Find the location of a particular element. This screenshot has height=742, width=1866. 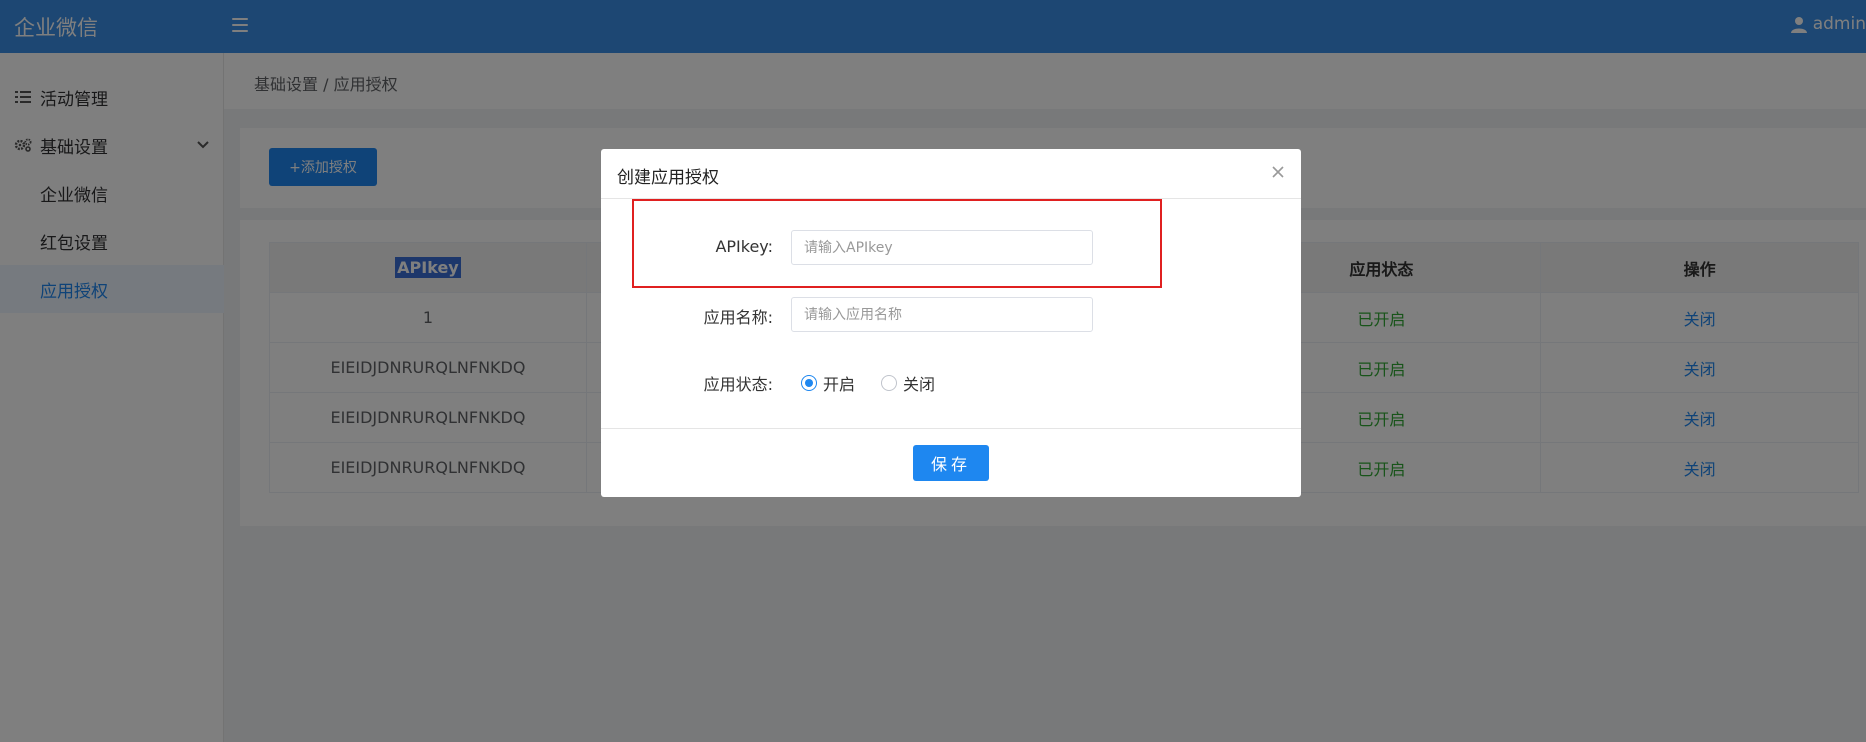

status-off-radio is located at coordinates (889, 383).